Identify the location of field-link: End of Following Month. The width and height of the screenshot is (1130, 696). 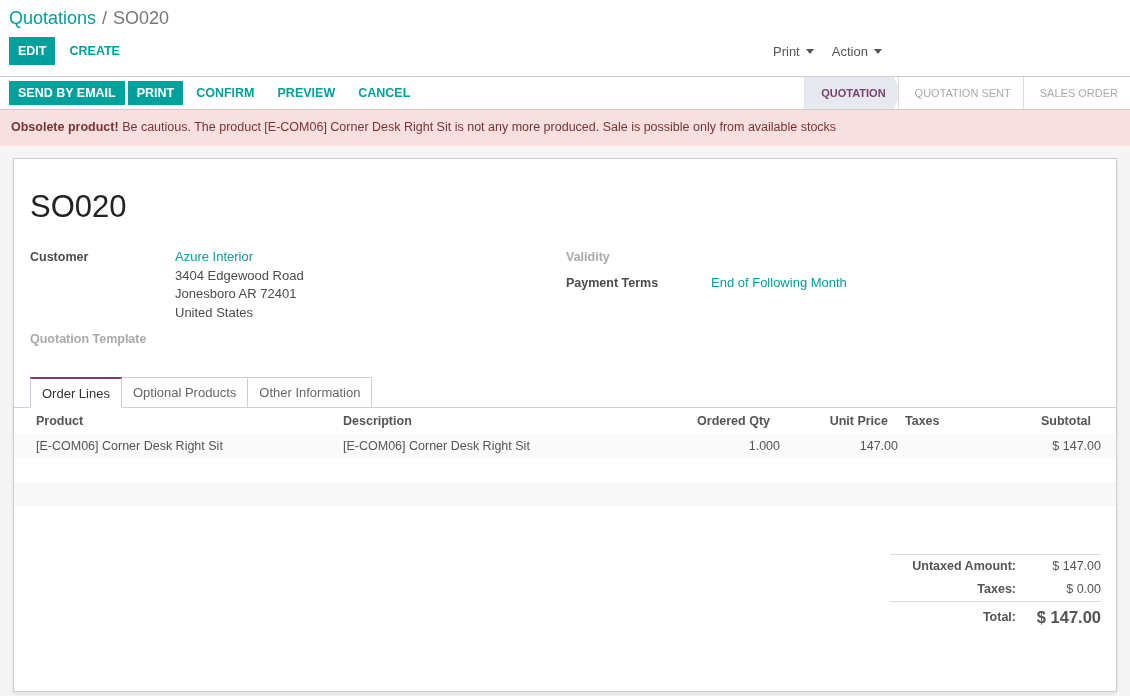
(779, 283).